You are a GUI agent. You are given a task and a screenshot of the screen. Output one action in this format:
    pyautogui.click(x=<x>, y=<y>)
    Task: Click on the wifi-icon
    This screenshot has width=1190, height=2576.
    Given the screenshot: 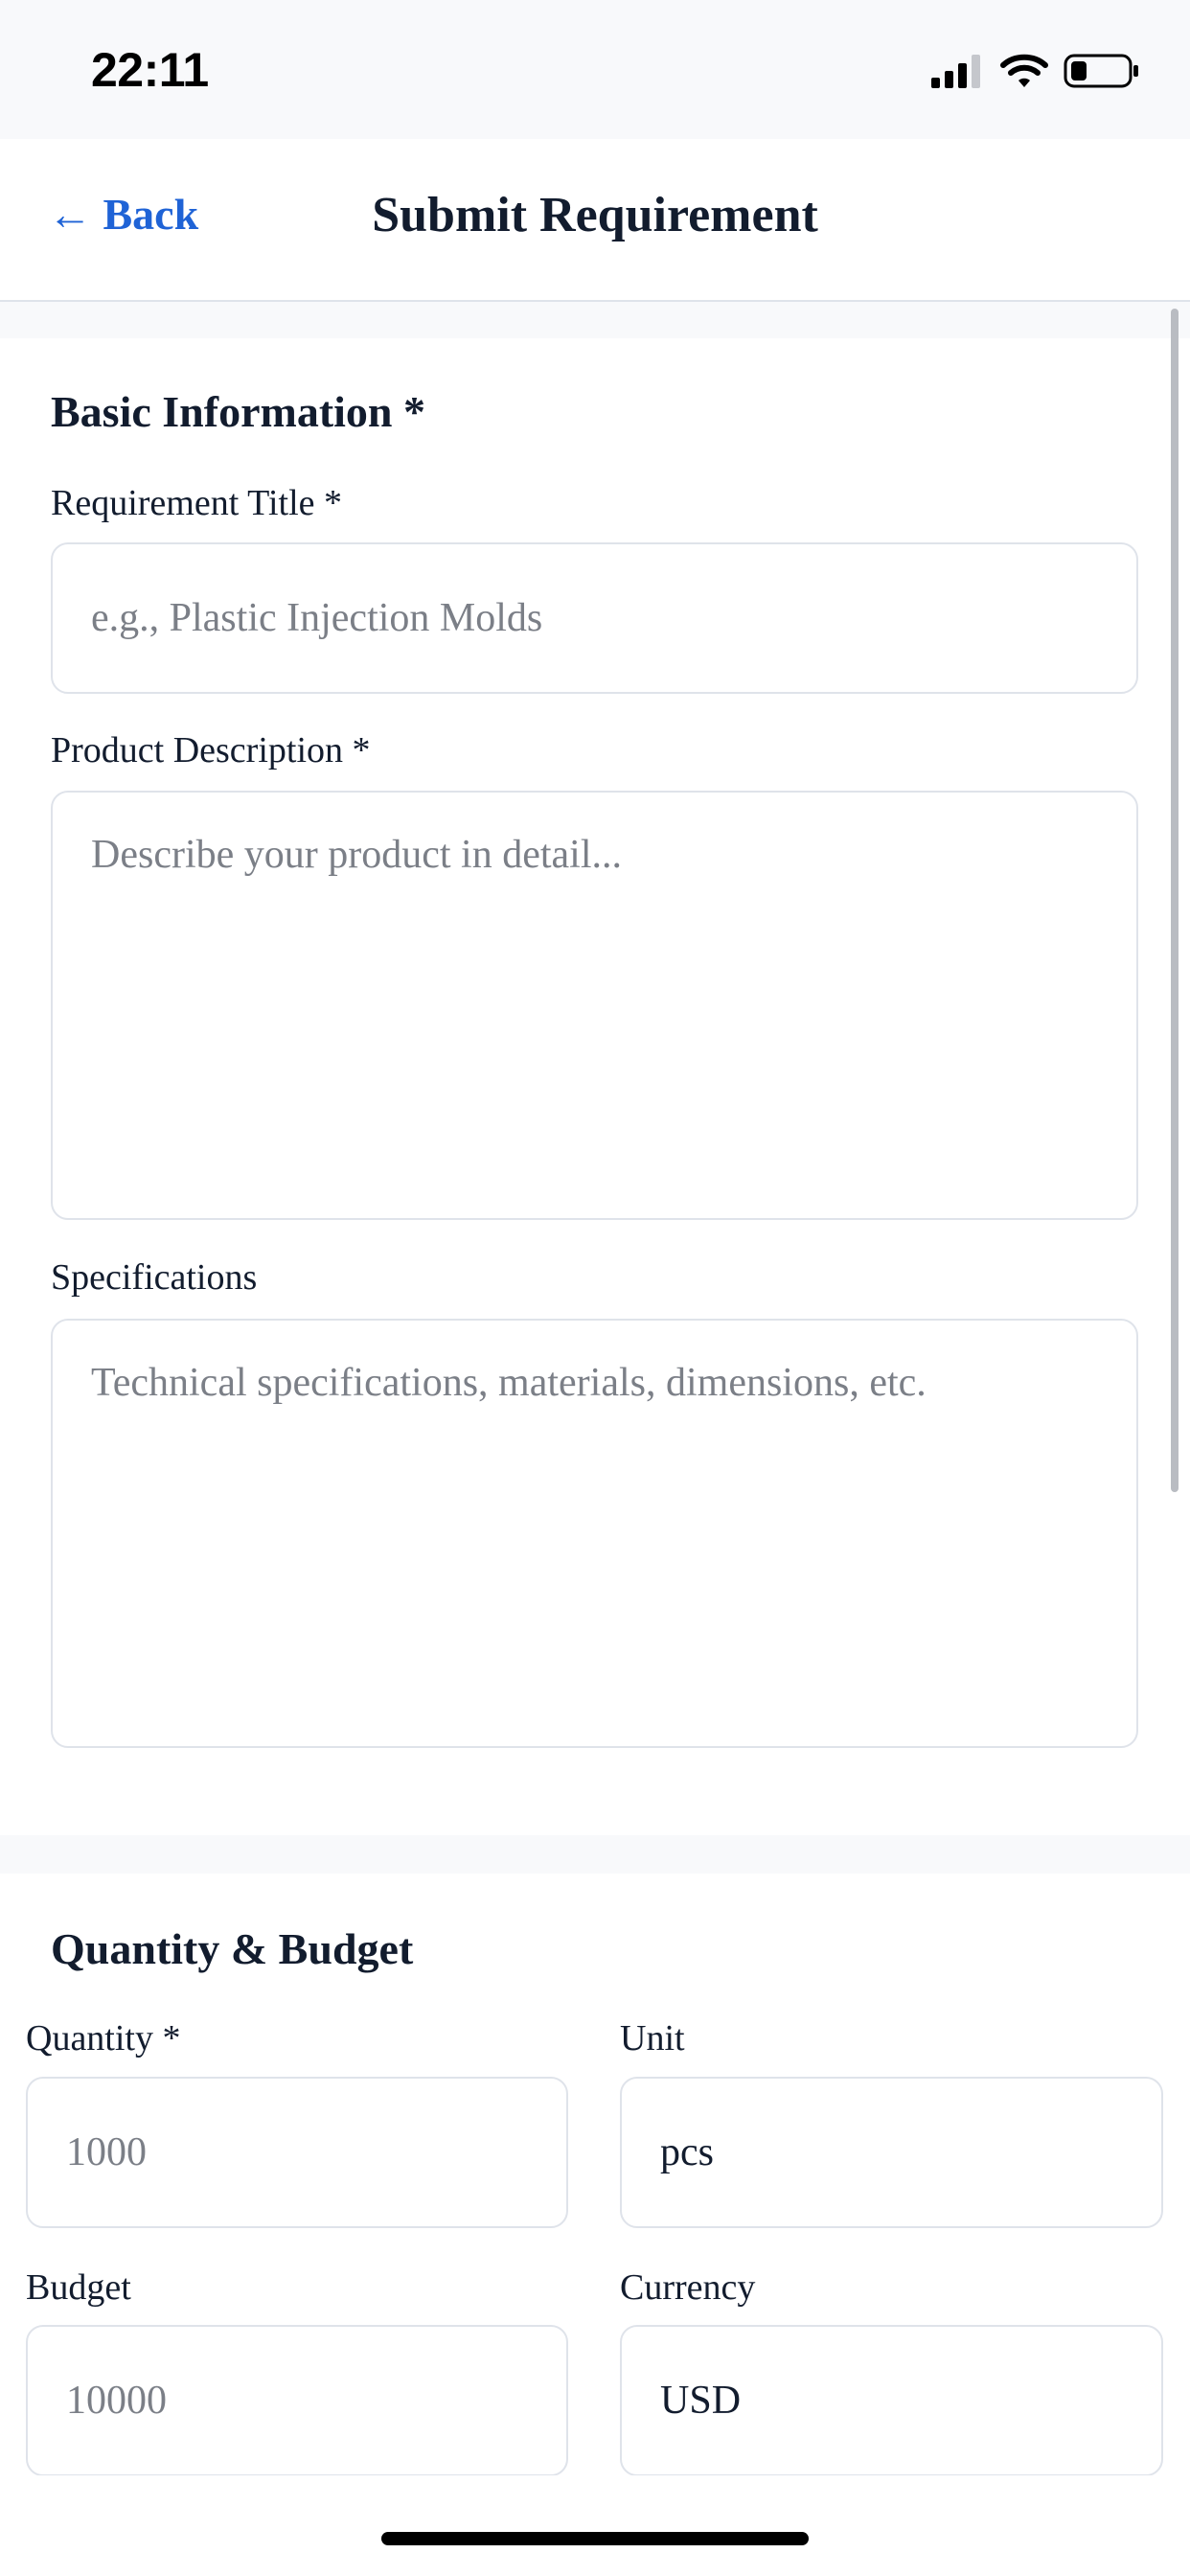 What is the action you would take?
    pyautogui.click(x=1024, y=70)
    